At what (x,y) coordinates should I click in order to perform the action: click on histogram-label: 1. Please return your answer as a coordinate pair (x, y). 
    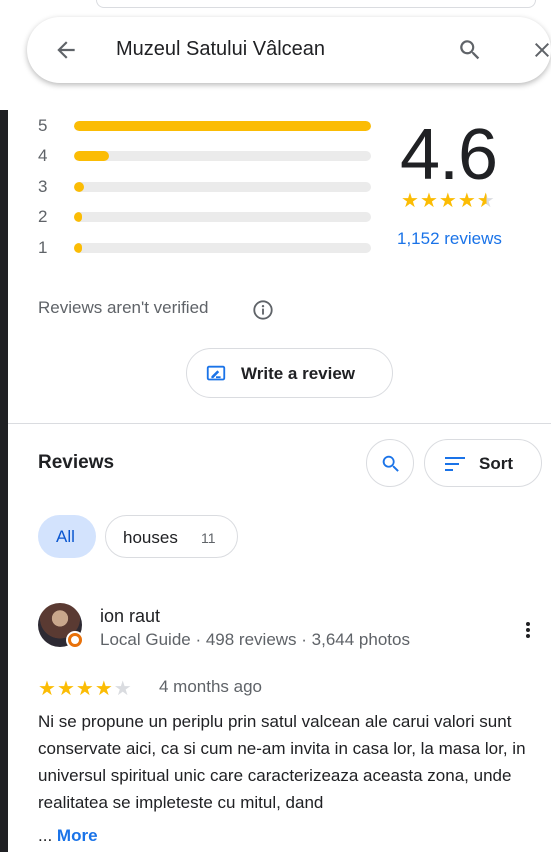
    Looking at the image, I should click on (43, 247).